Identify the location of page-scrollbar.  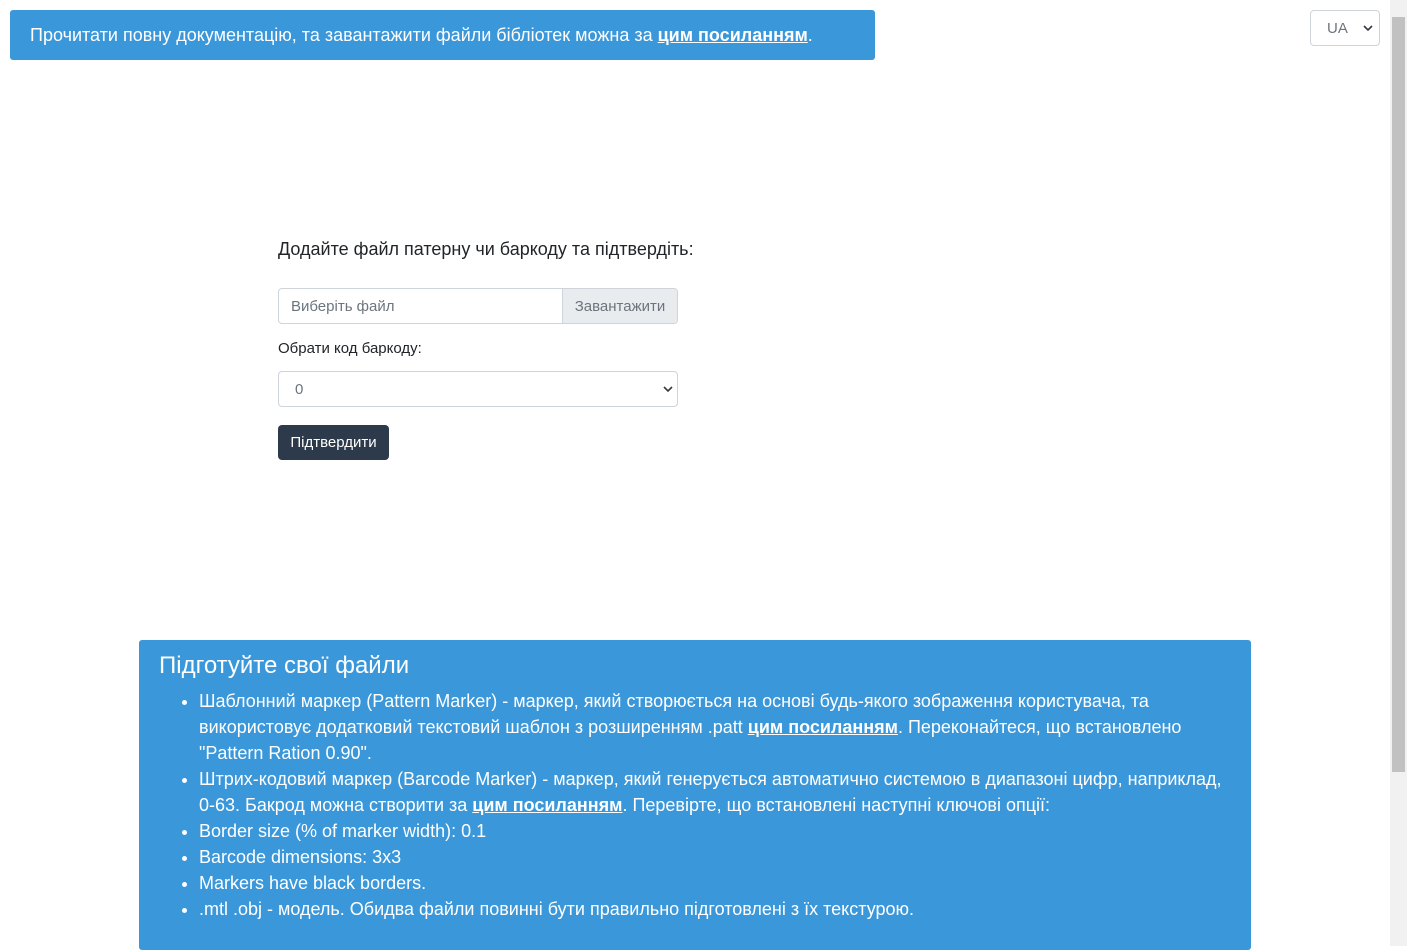
(1398, 473).